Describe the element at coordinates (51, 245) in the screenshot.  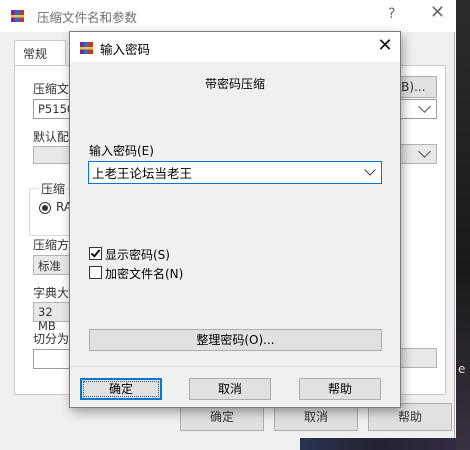
I see `compression-method-label: 压缩方` at that location.